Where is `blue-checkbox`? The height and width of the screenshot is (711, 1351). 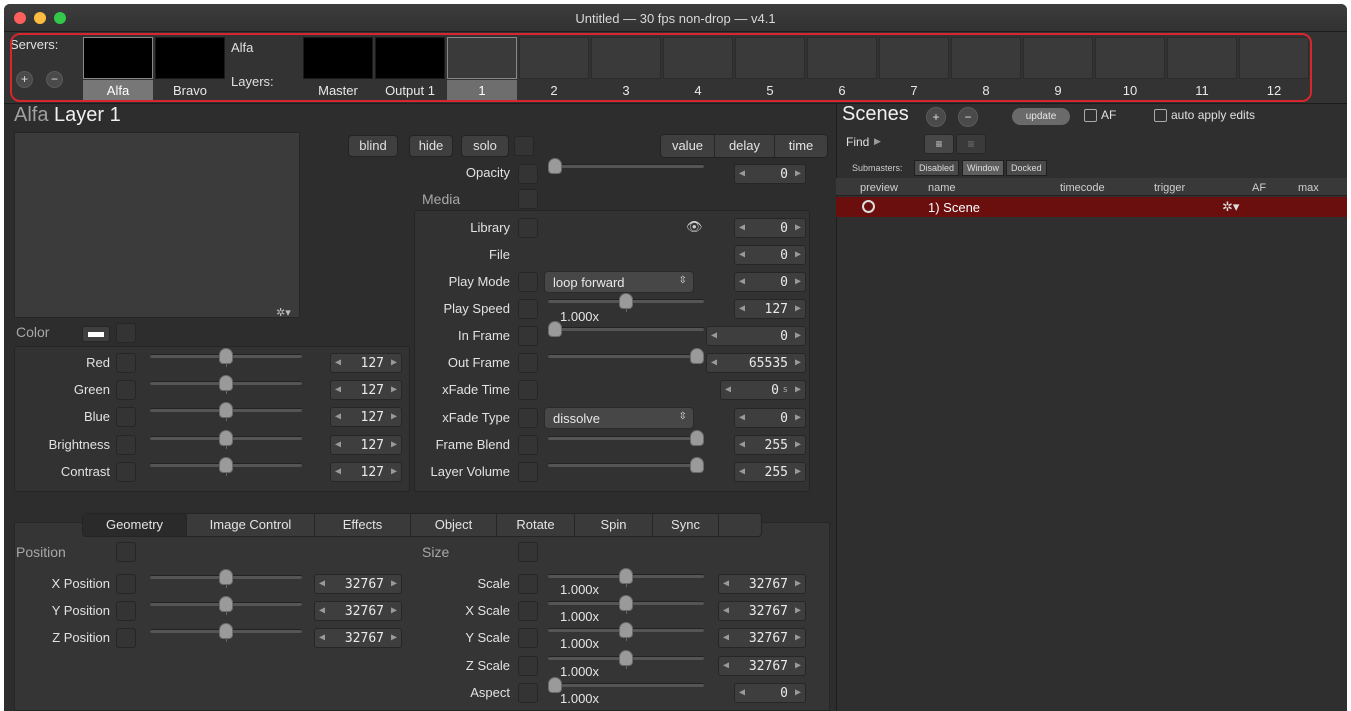 blue-checkbox is located at coordinates (126, 417).